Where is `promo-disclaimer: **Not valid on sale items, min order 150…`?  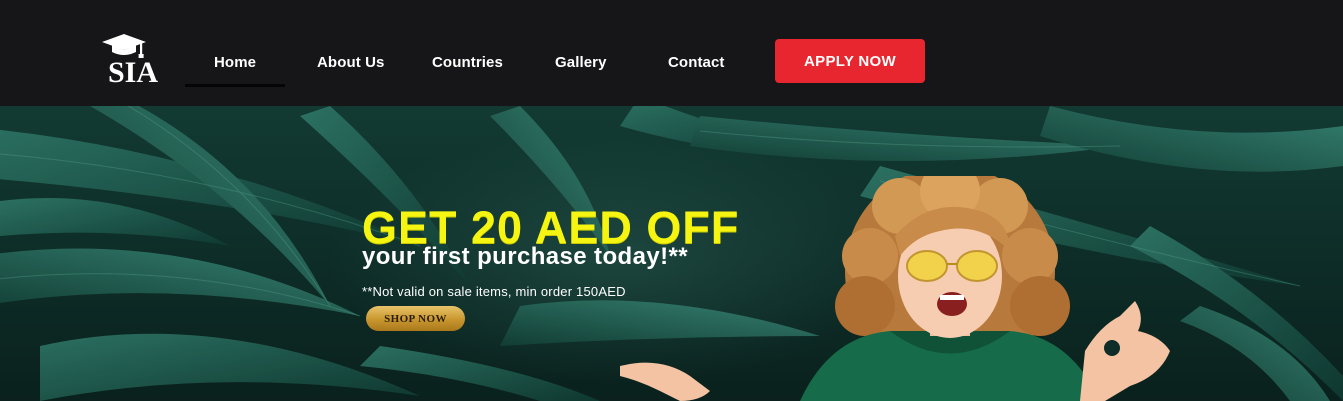
promo-disclaimer: **Not valid on sale items, min order 150… is located at coordinates (494, 291).